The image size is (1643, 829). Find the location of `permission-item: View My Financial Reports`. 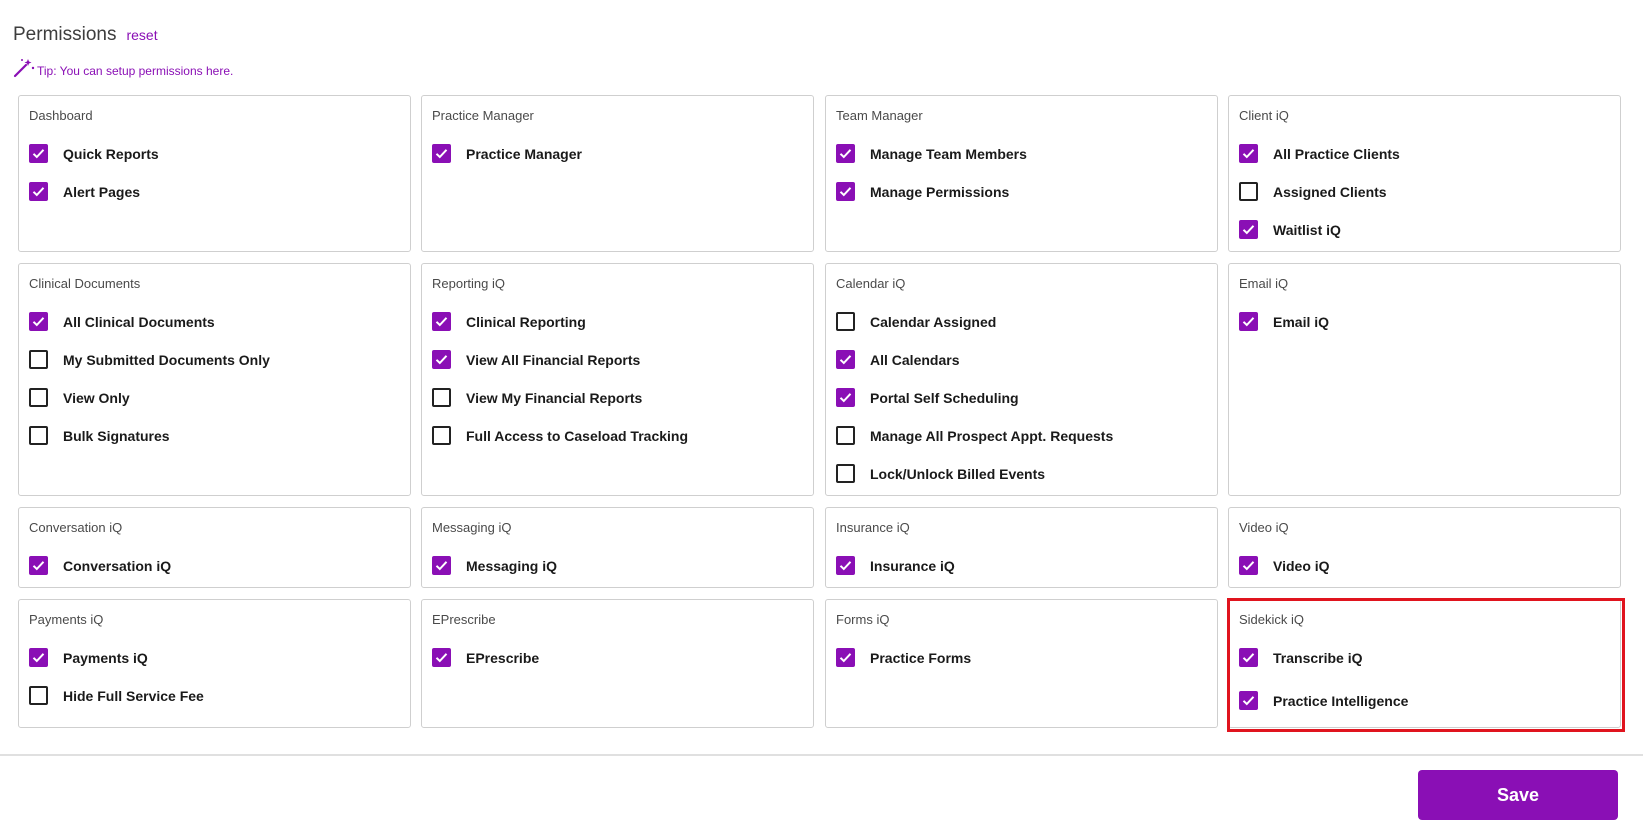

permission-item: View My Financial Reports is located at coordinates (537, 397).